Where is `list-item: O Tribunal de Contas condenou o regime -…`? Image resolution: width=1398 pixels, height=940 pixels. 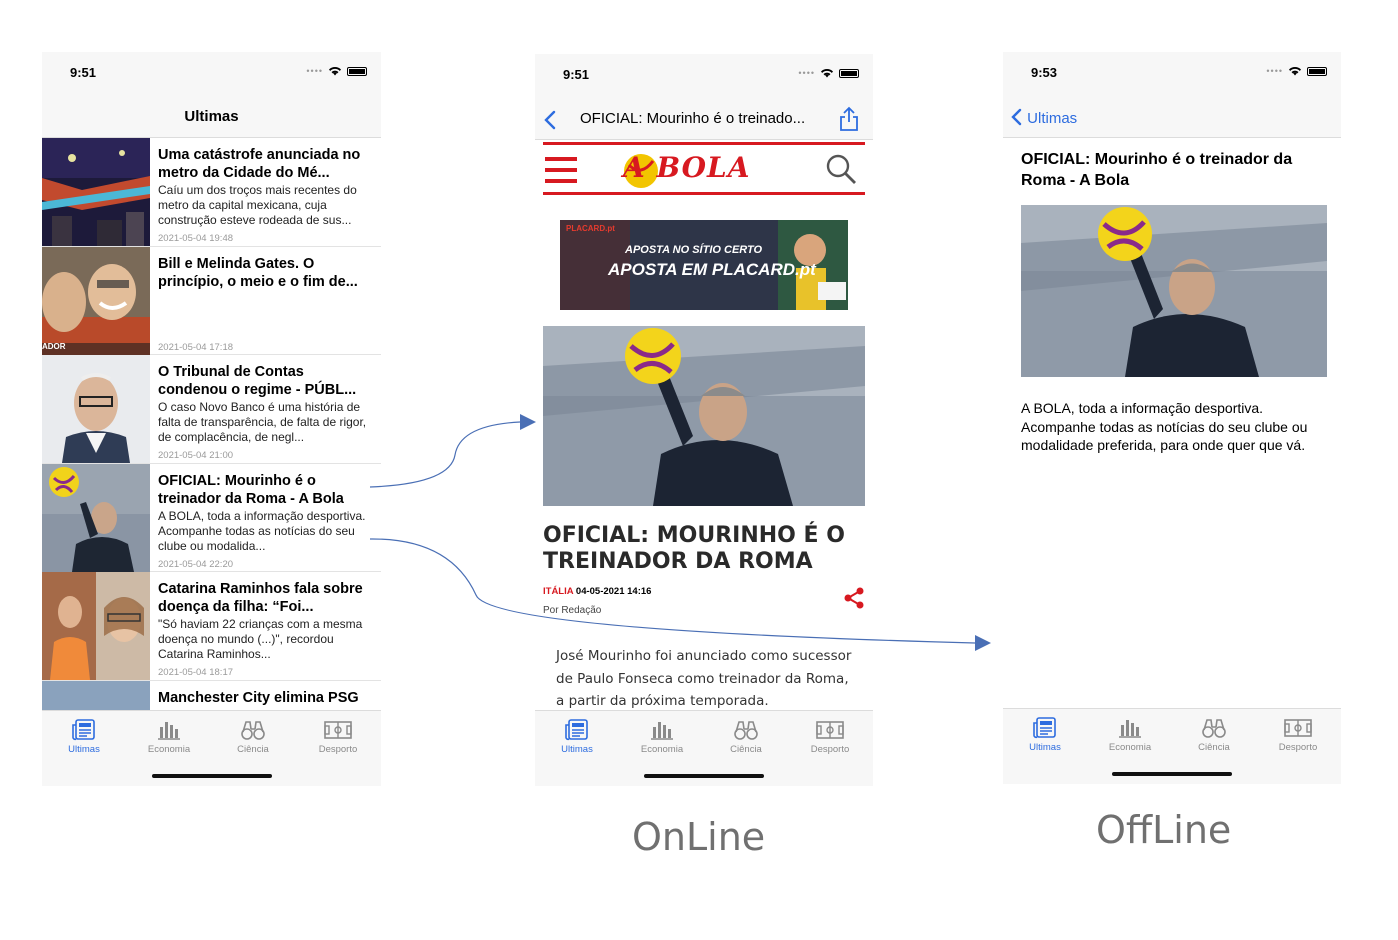
list-item: O Tribunal de Contas condenou o regime -… is located at coordinates (211, 409).